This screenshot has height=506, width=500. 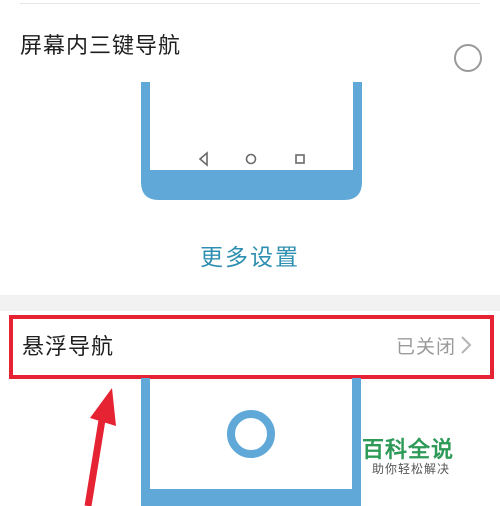 I want to click on highlight-box, so click(x=251, y=347).